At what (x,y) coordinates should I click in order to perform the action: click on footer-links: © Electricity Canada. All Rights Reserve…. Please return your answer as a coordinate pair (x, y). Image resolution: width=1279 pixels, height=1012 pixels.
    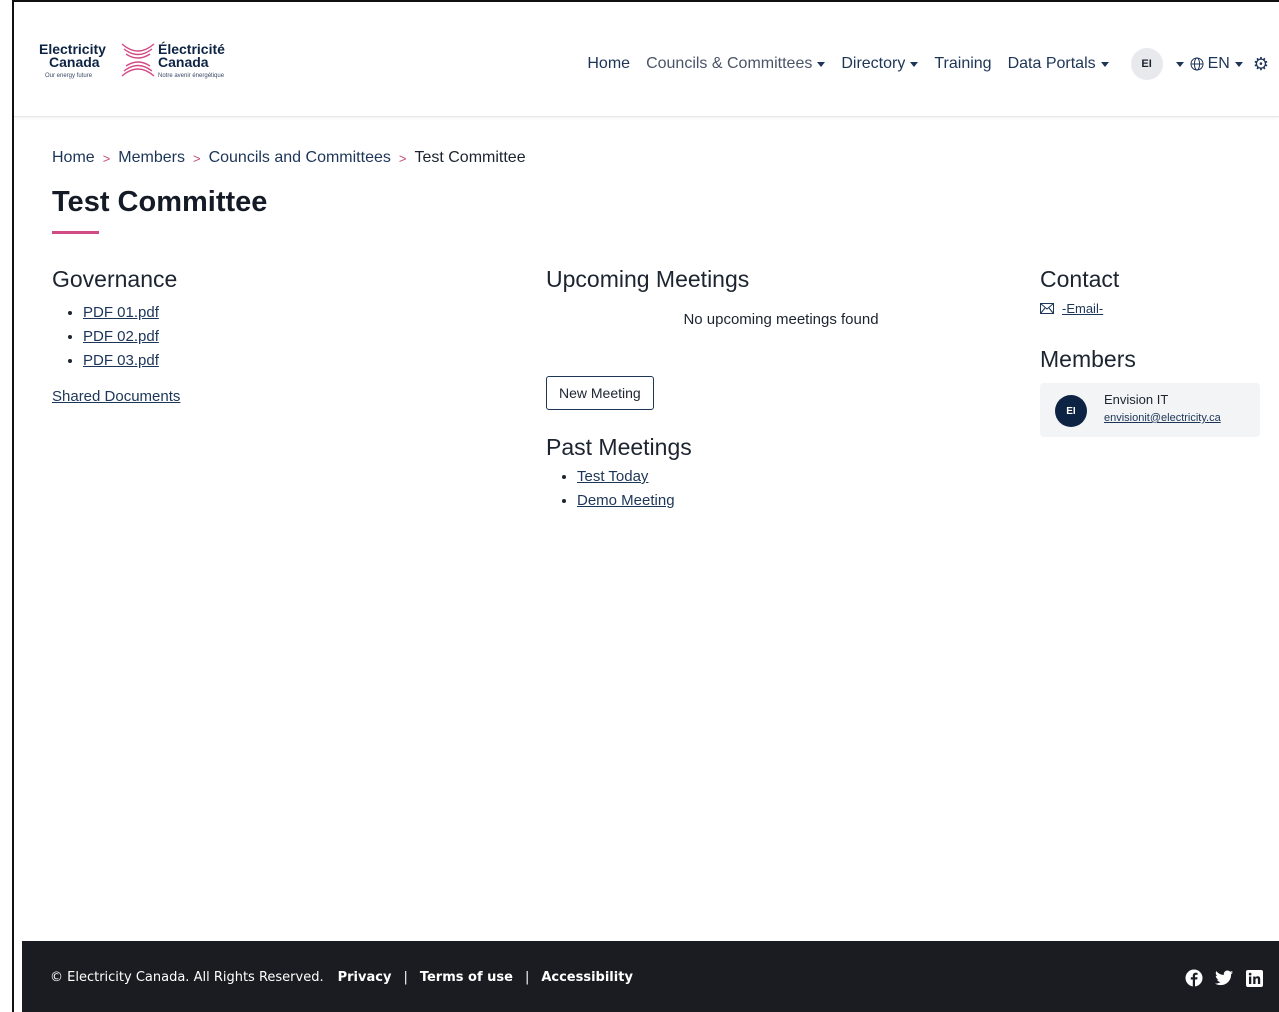
    Looking at the image, I should click on (341, 977).